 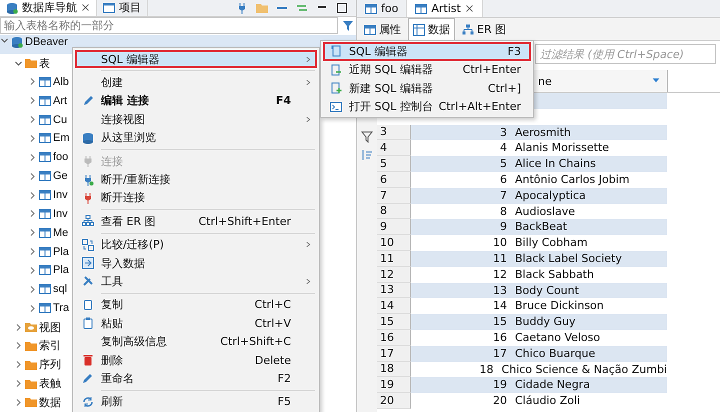 I want to click on tree-item-label: Em, so click(x=61, y=138).